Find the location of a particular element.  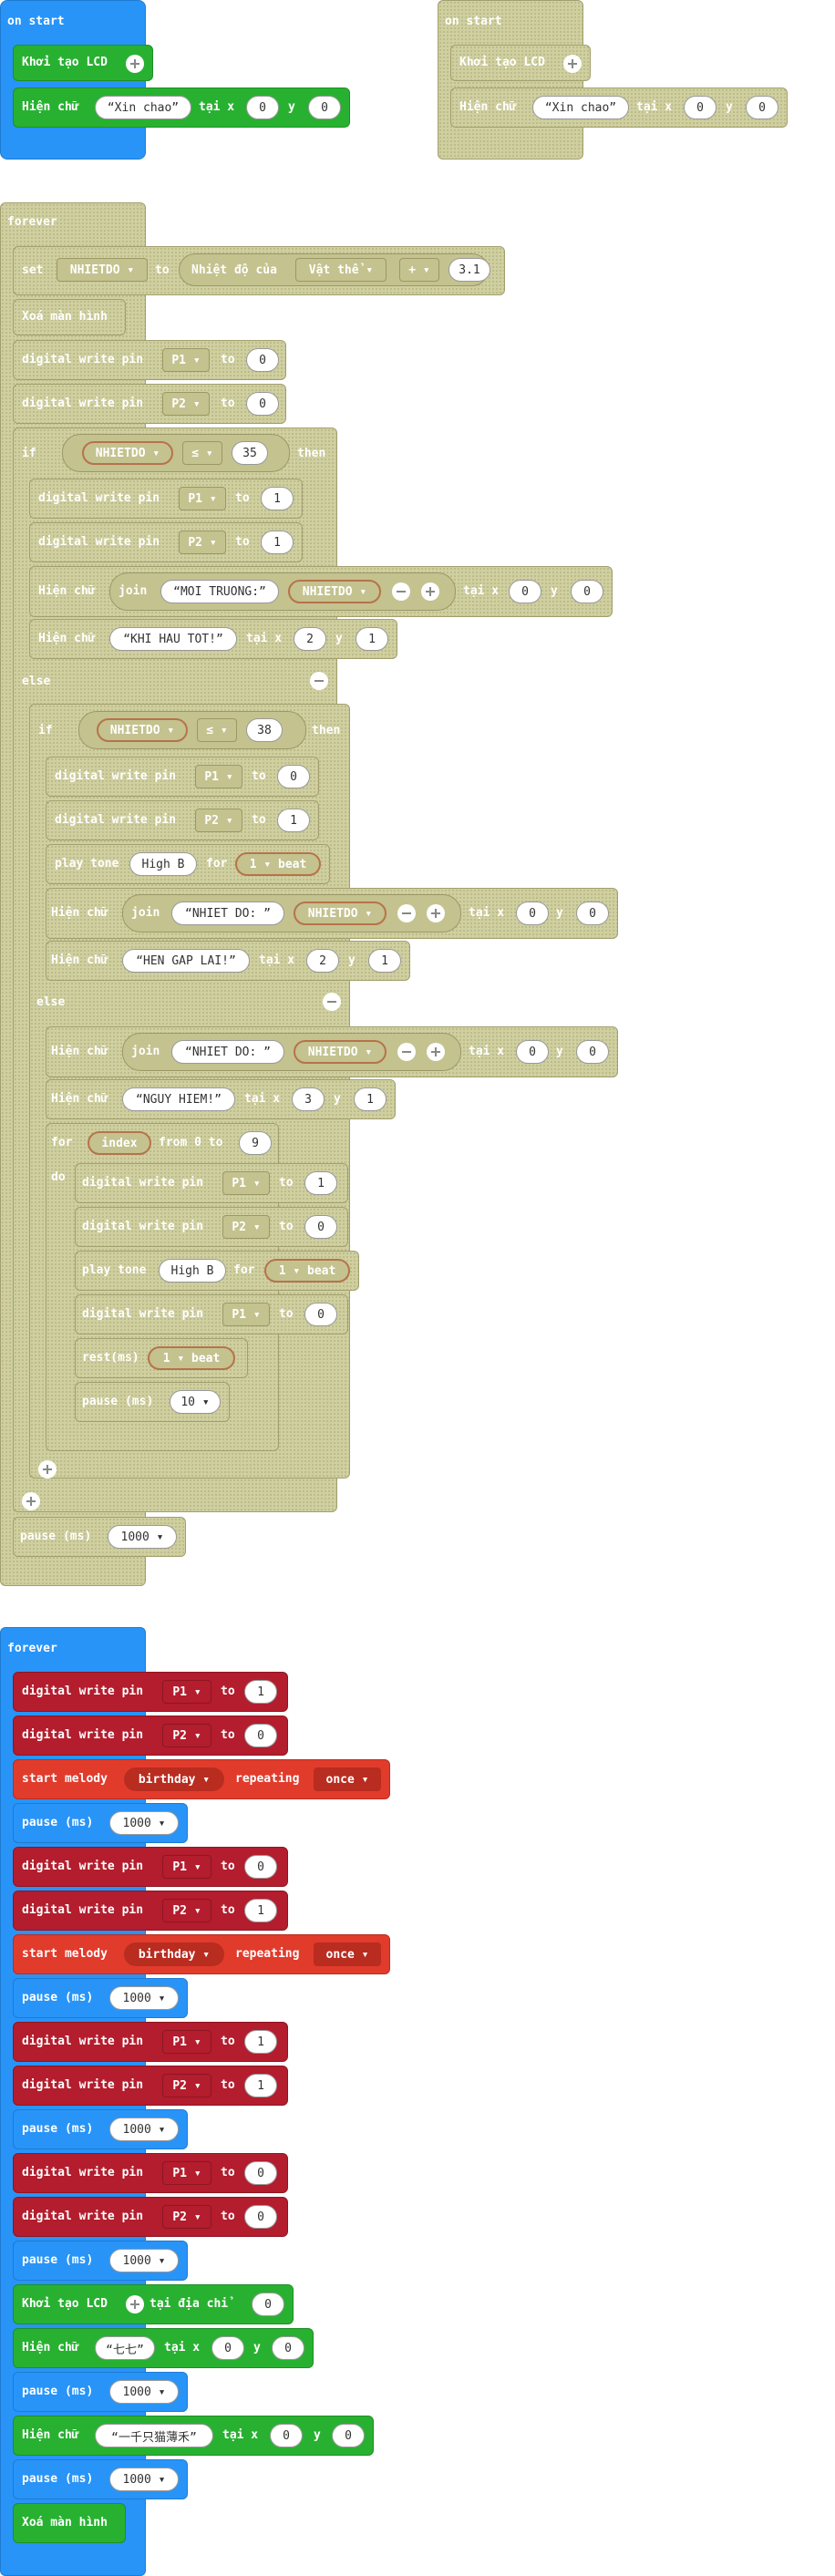

number-value: 3.1 is located at coordinates (469, 270).